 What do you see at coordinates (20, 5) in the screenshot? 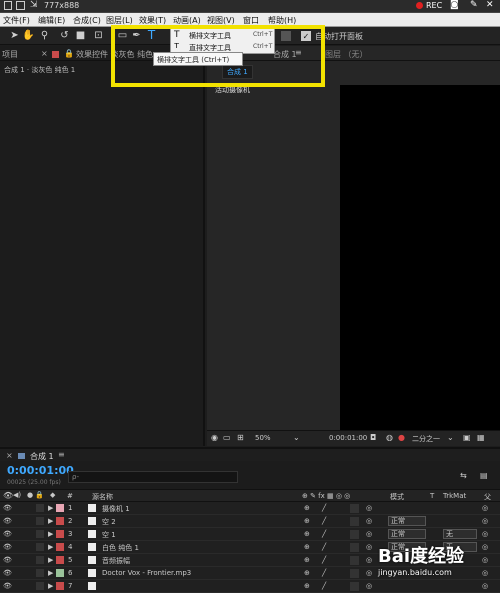
I see `window-icon` at bounding box center [20, 5].